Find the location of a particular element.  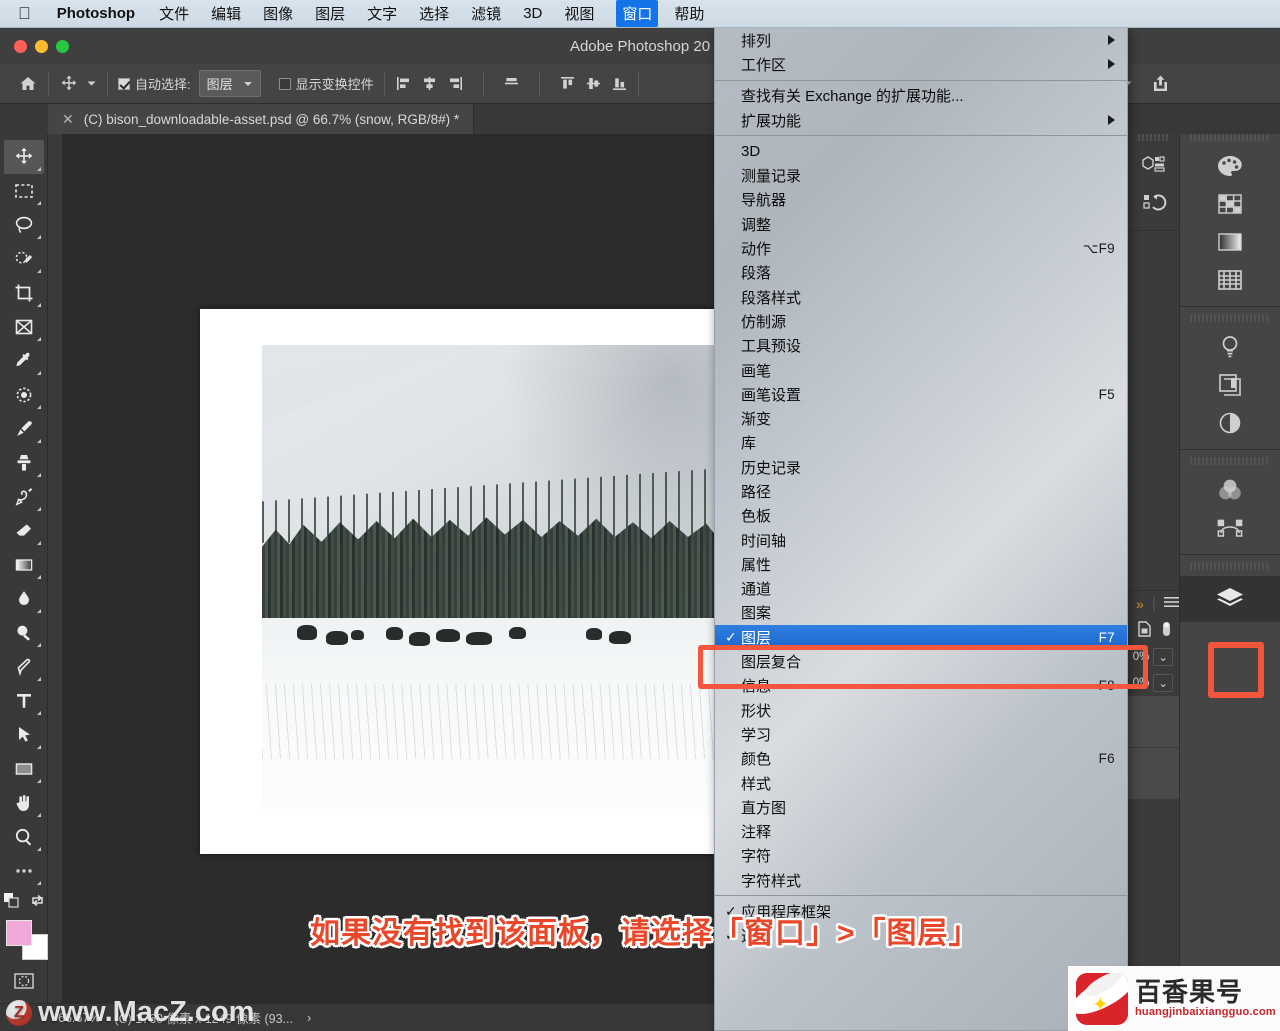

menu-item-色板: 色板 is located at coordinates (921, 516).